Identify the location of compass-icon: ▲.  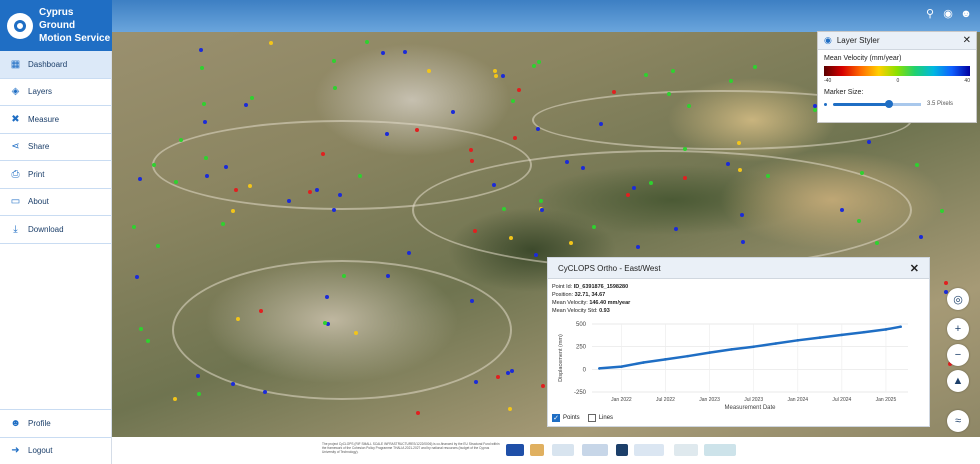
(958, 381).